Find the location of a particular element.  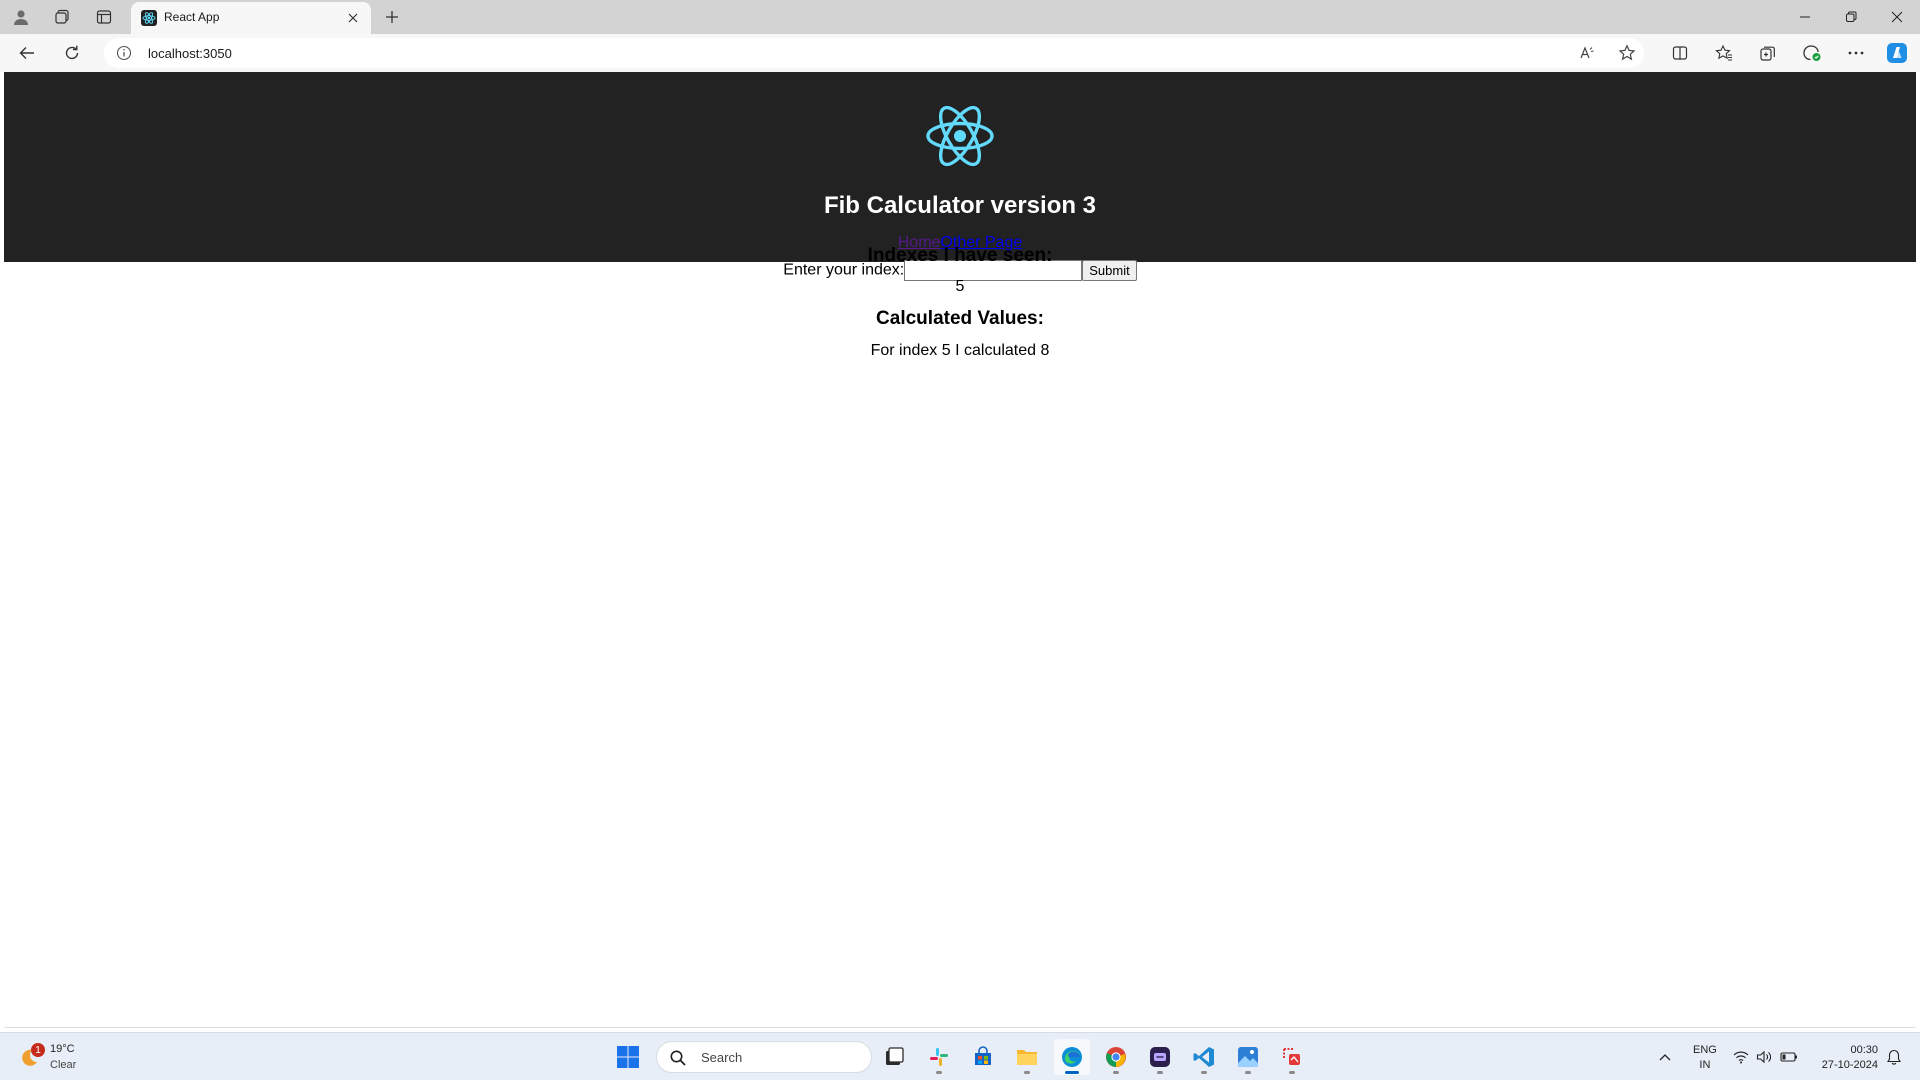

system-clock: 00:30 27-10-2024 is located at coordinates (1843, 1058).